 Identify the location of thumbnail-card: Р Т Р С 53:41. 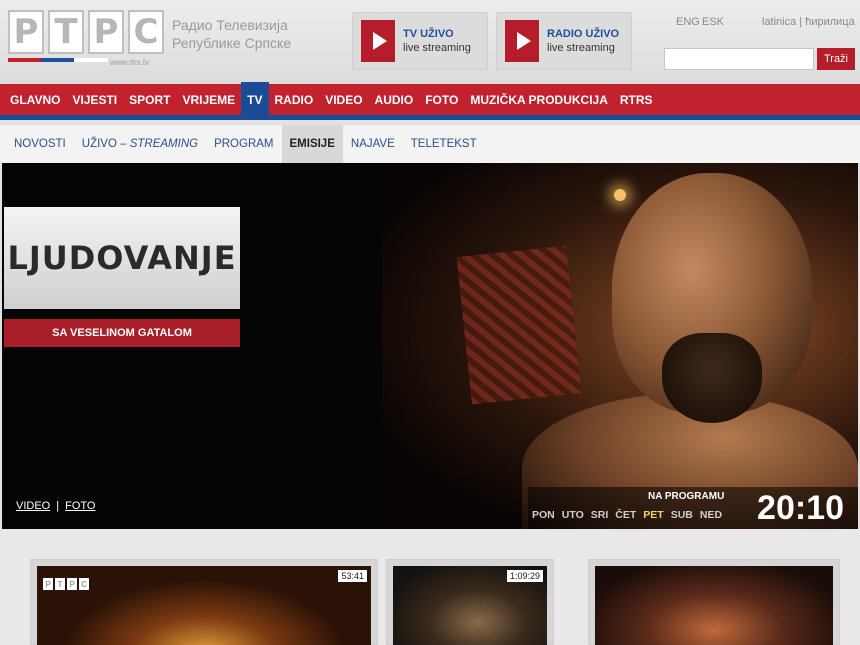
(204, 602).